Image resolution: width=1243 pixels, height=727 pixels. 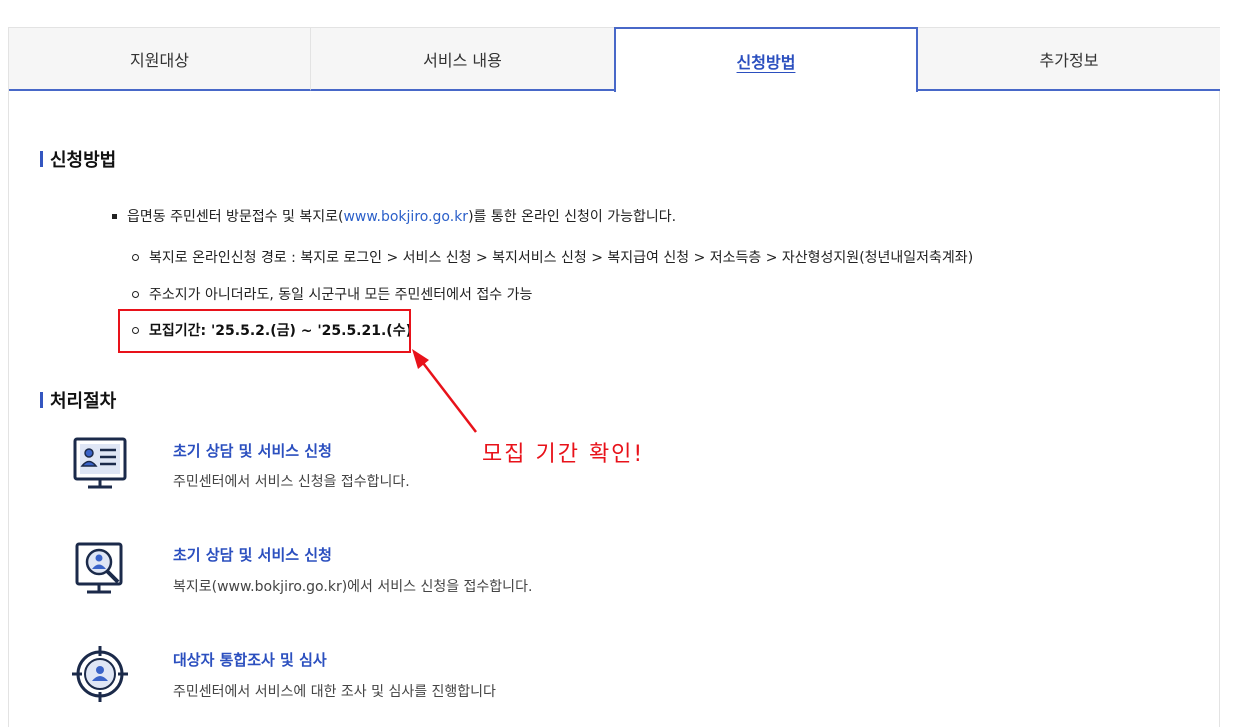 What do you see at coordinates (114, 216) in the screenshot?
I see `square-bullet-icon` at bounding box center [114, 216].